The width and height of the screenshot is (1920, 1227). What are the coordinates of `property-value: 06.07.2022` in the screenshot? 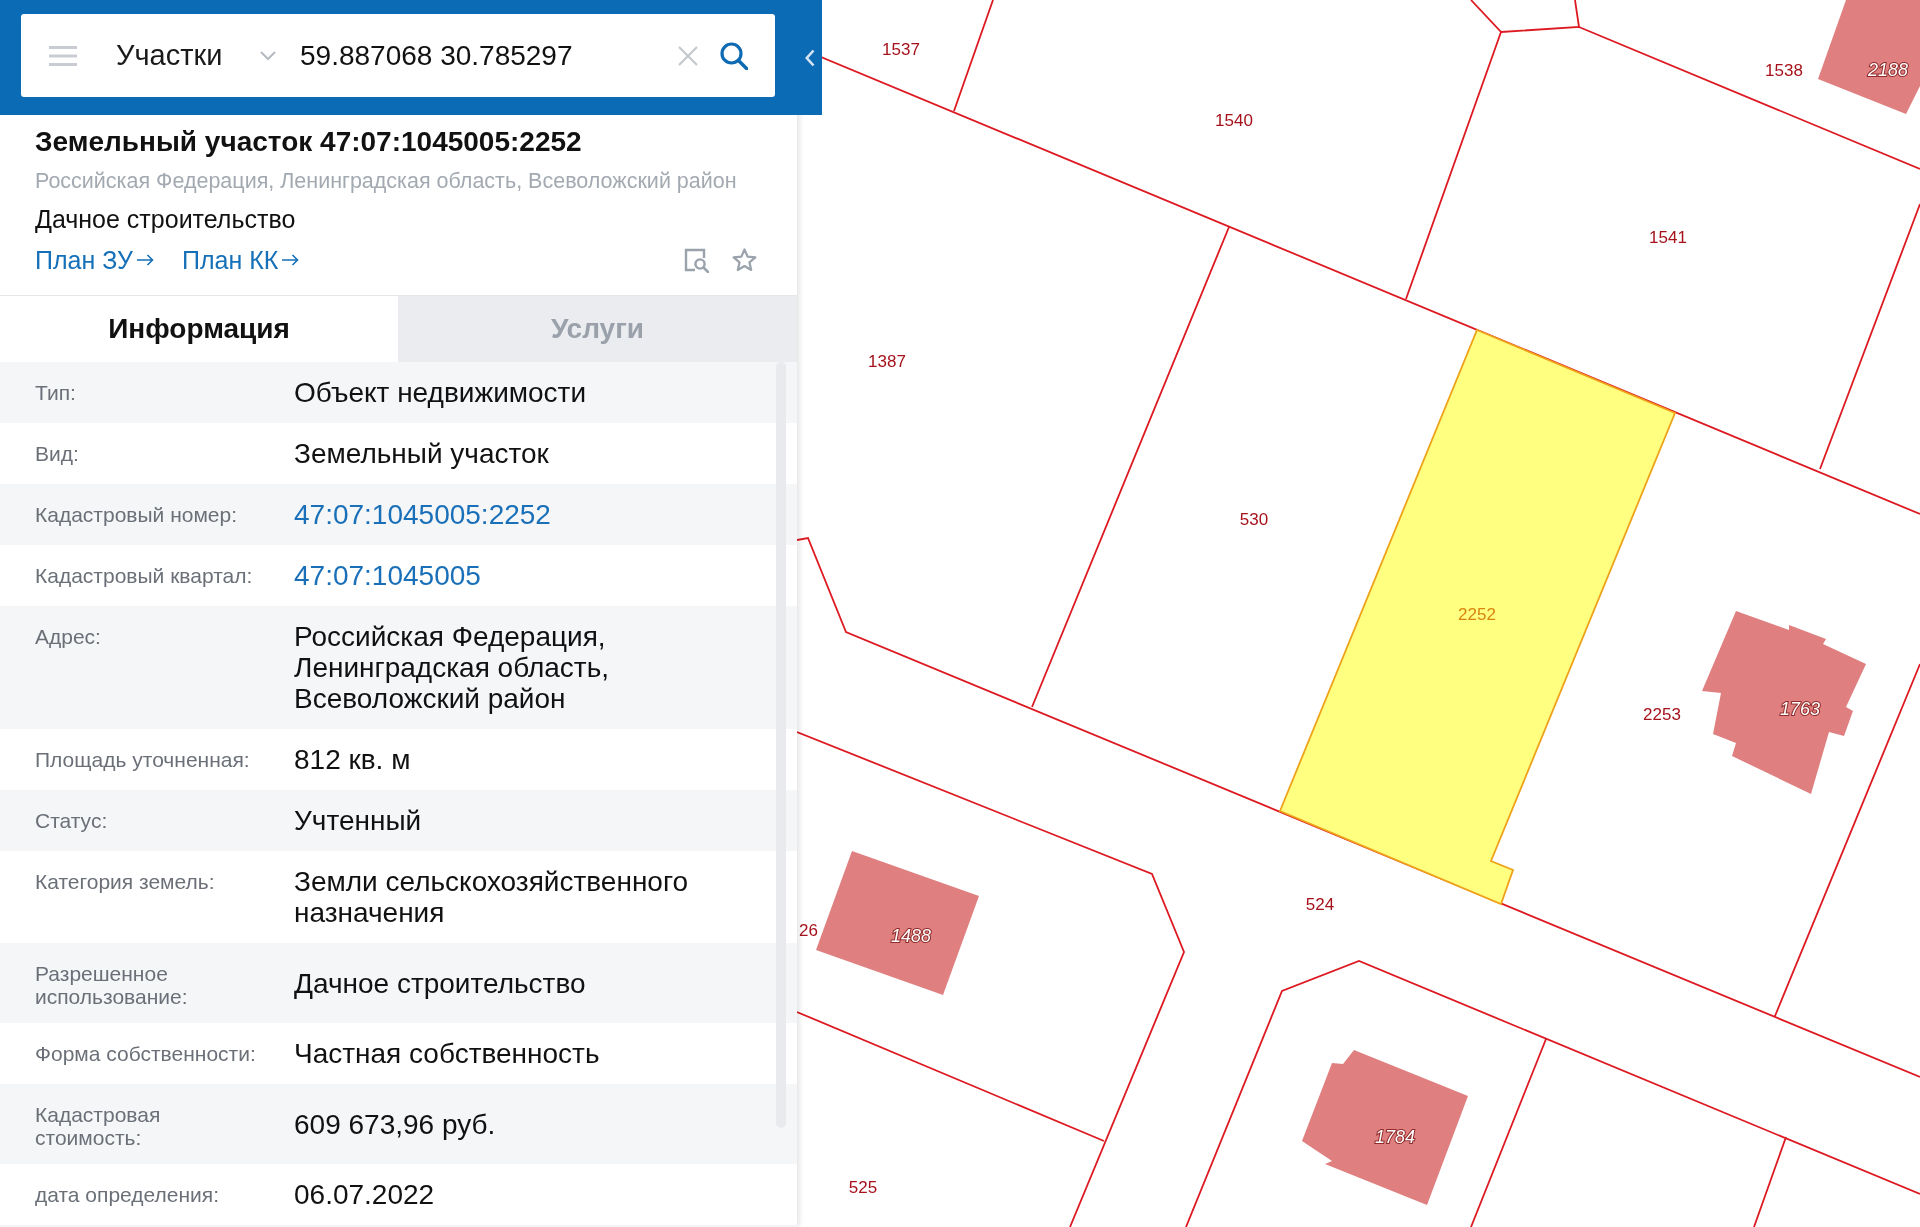 It's located at (364, 1194).